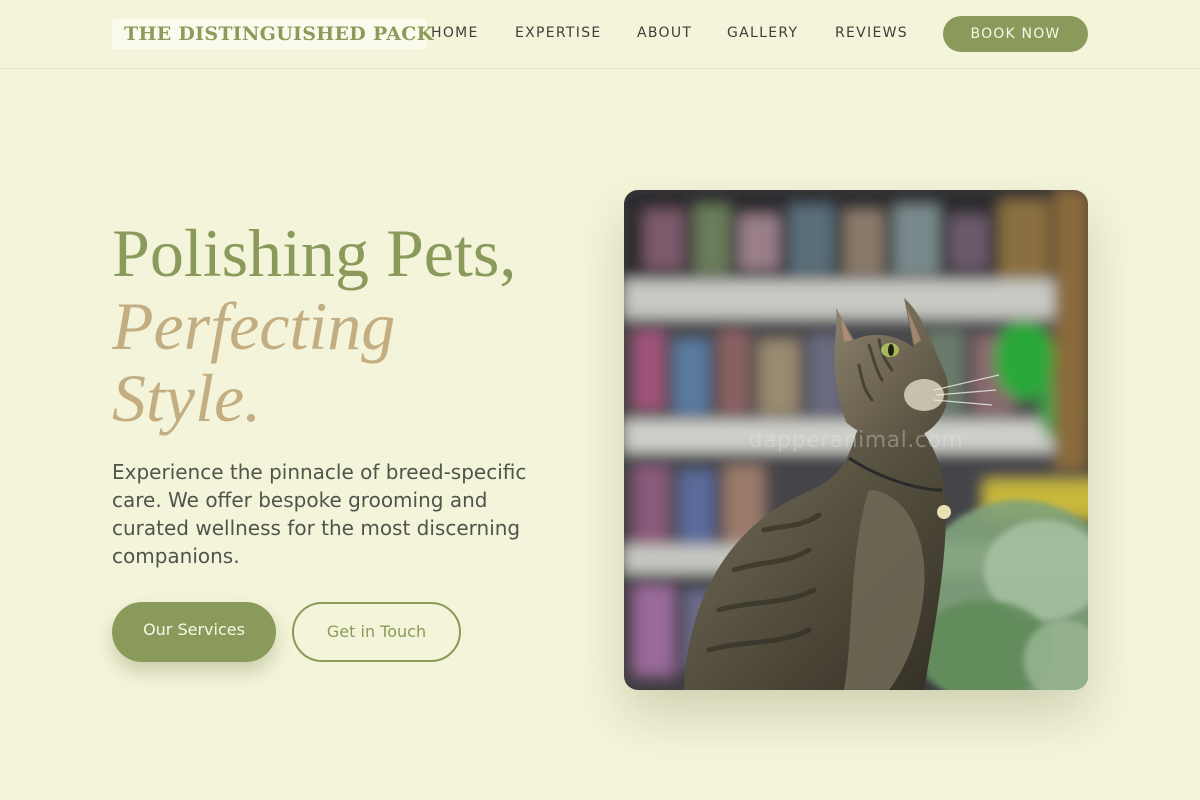  I want to click on nav-link-expertise: EXPERTISE, so click(558, 33).